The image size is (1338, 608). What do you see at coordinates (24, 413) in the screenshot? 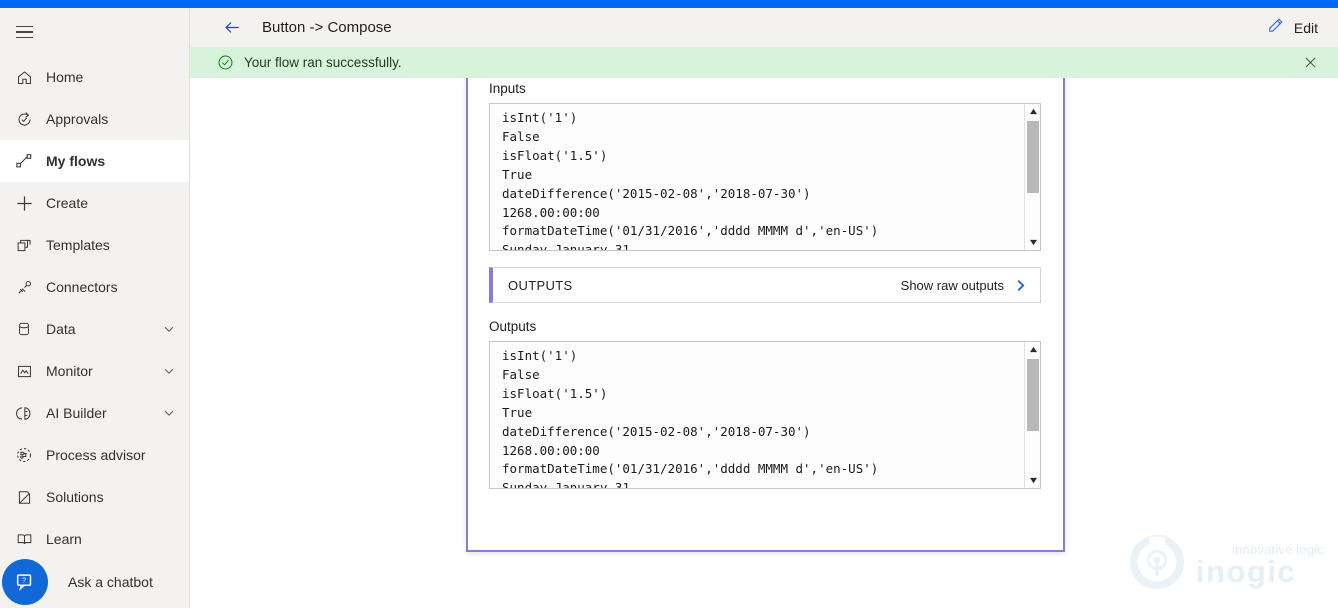
I see `ai-builder-icon` at bounding box center [24, 413].